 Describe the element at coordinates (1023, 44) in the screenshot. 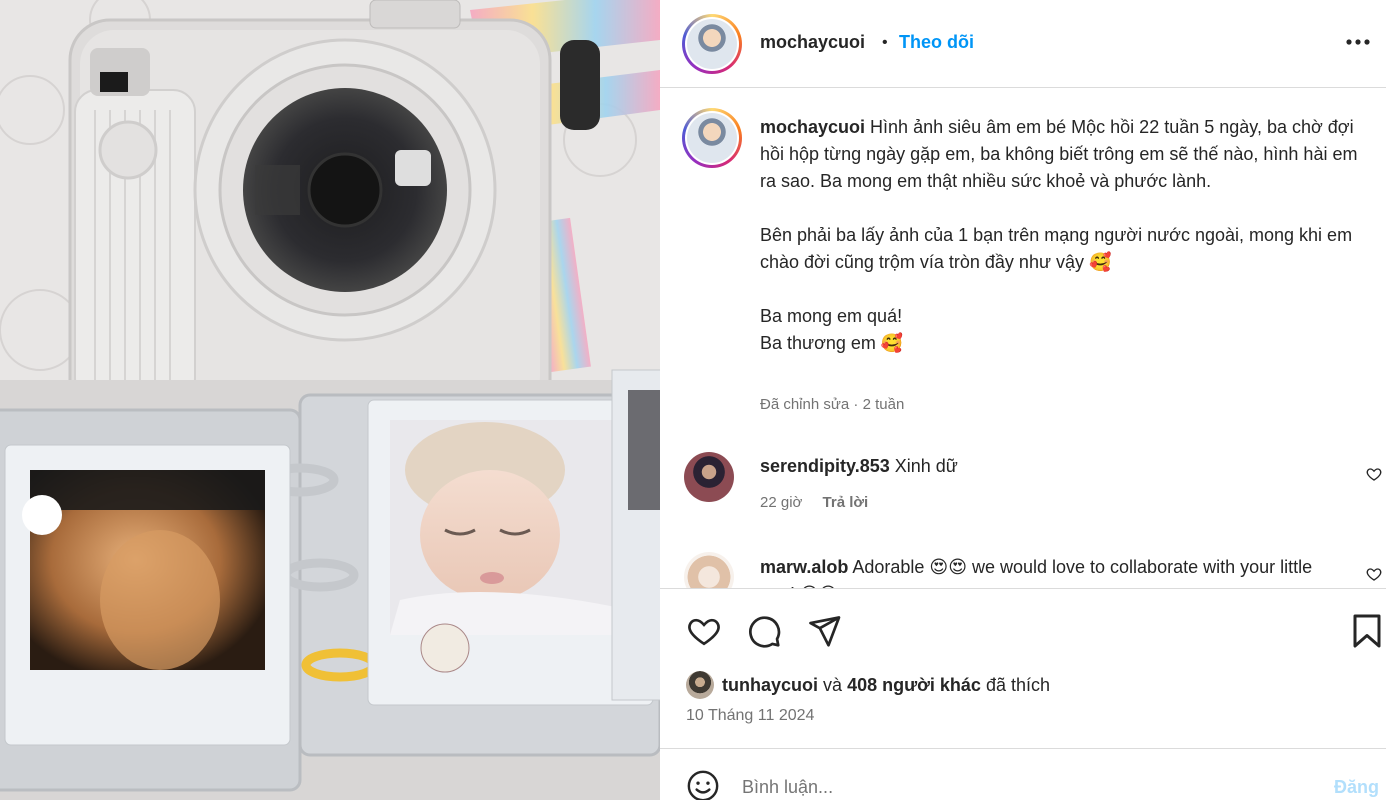

I see `post-header: mochaycuoi • Theo dõi` at that location.